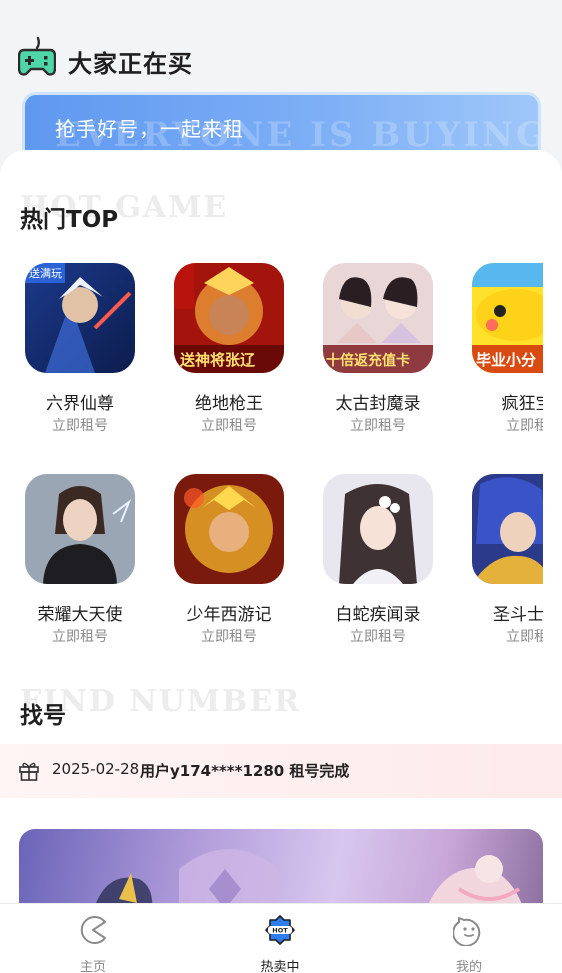 The width and height of the screenshot is (562, 973). What do you see at coordinates (149, 129) in the screenshot?
I see `banner-text: 抢手好号，一起来租` at bounding box center [149, 129].